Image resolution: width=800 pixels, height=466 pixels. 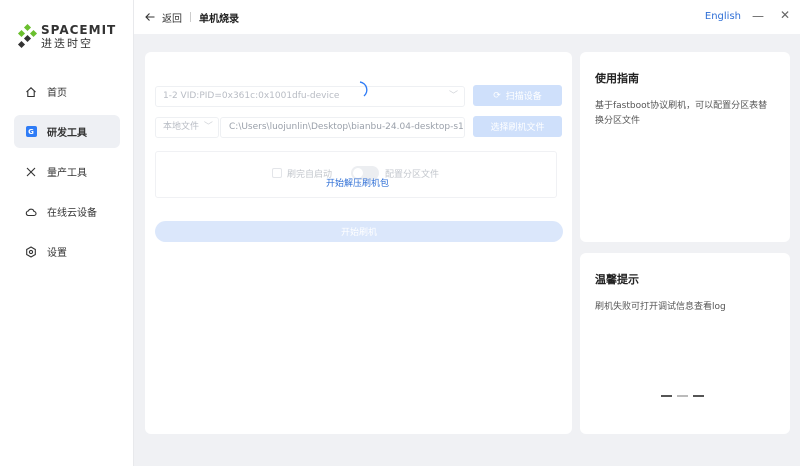 What do you see at coordinates (758, 16) in the screenshot?
I see `minimize-button: —` at bounding box center [758, 16].